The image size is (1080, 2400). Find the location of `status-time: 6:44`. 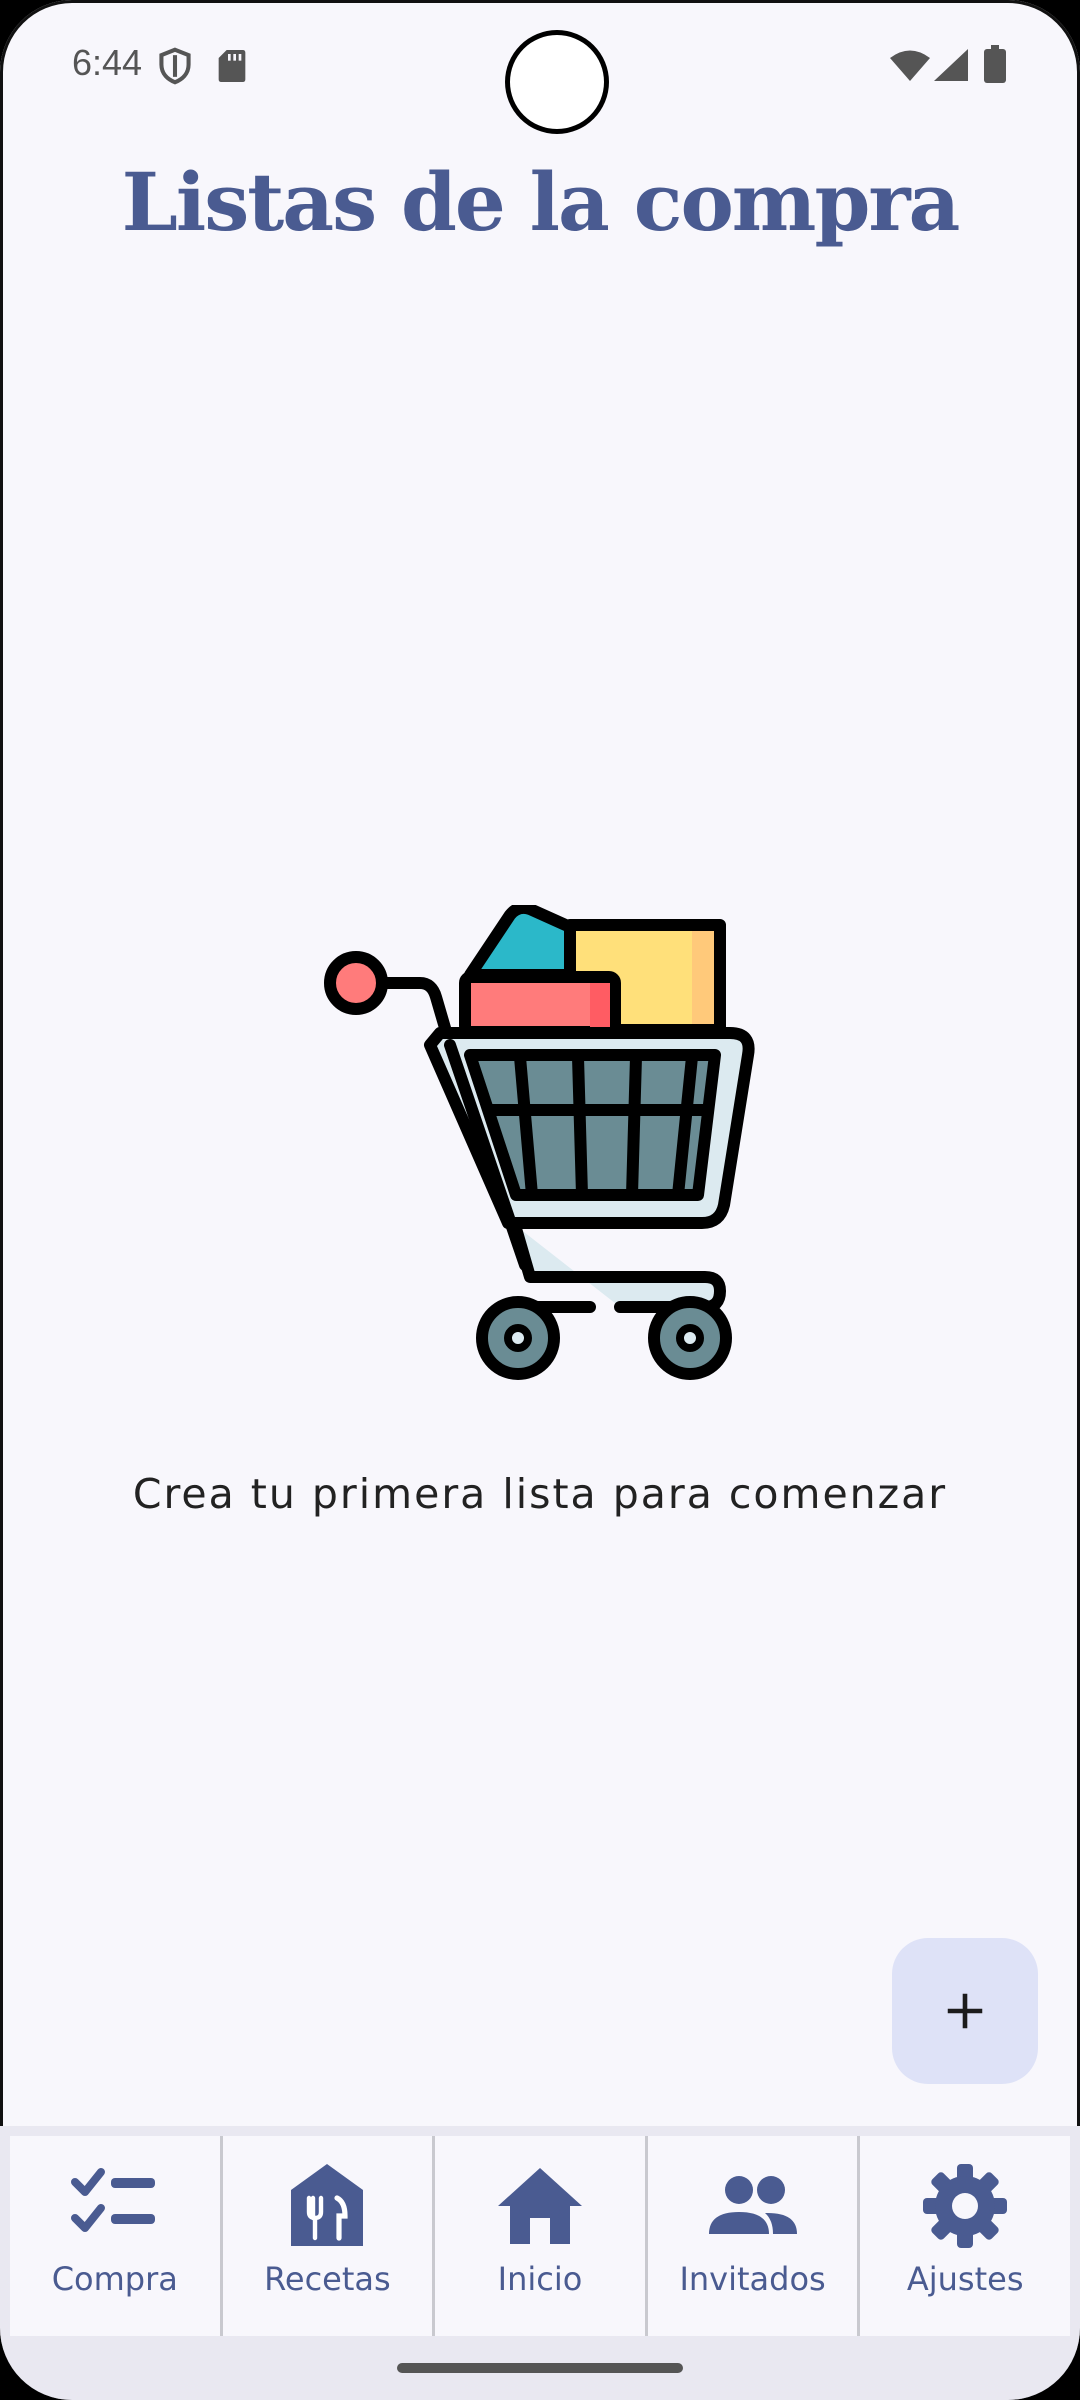

status-time: 6:44 is located at coordinates (107, 62).